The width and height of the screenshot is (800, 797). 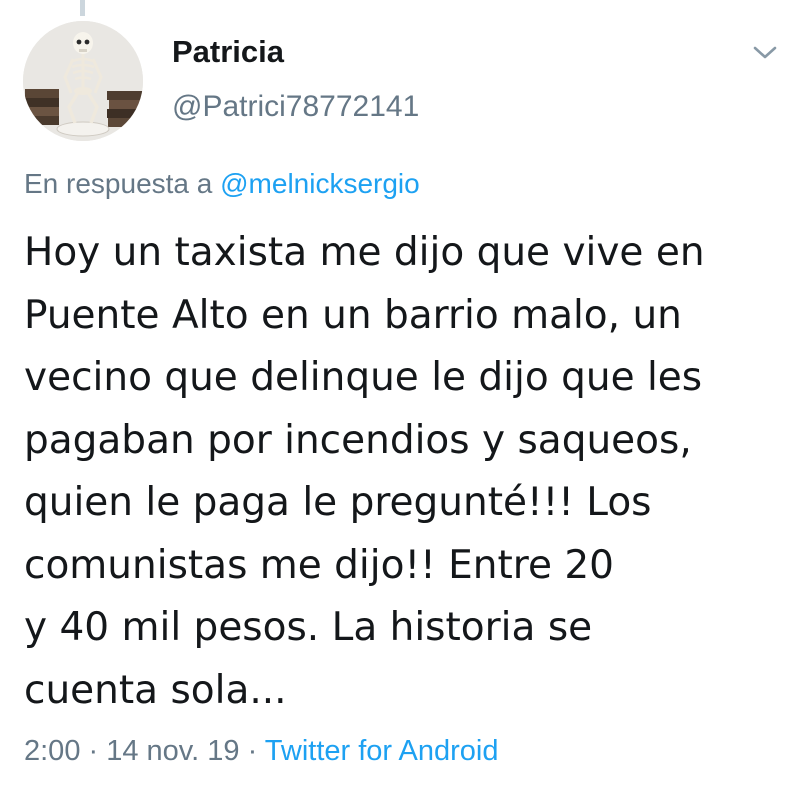 What do you see at coordinates (320, 183) in the screenshot?
I see `reply-mention-link: @melnicksergio` at bounding box center [320, 183].